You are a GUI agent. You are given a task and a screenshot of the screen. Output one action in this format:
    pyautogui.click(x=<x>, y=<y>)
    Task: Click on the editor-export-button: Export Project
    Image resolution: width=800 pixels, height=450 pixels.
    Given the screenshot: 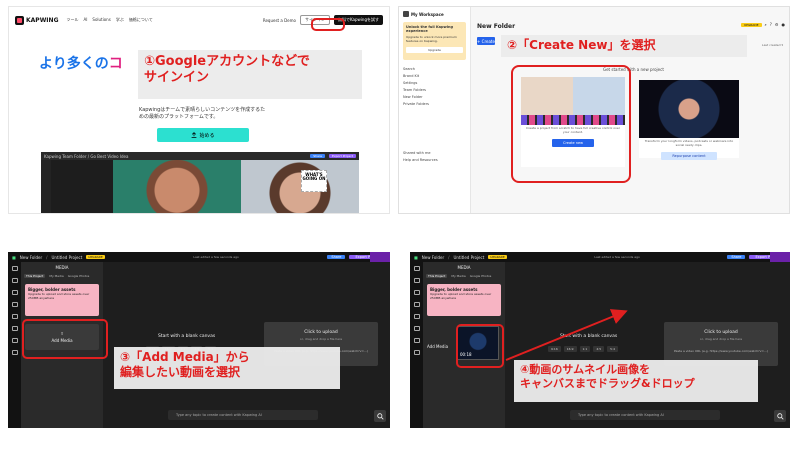 What is the action you would take?
    pyautogui.click(x=342, y=156)
    